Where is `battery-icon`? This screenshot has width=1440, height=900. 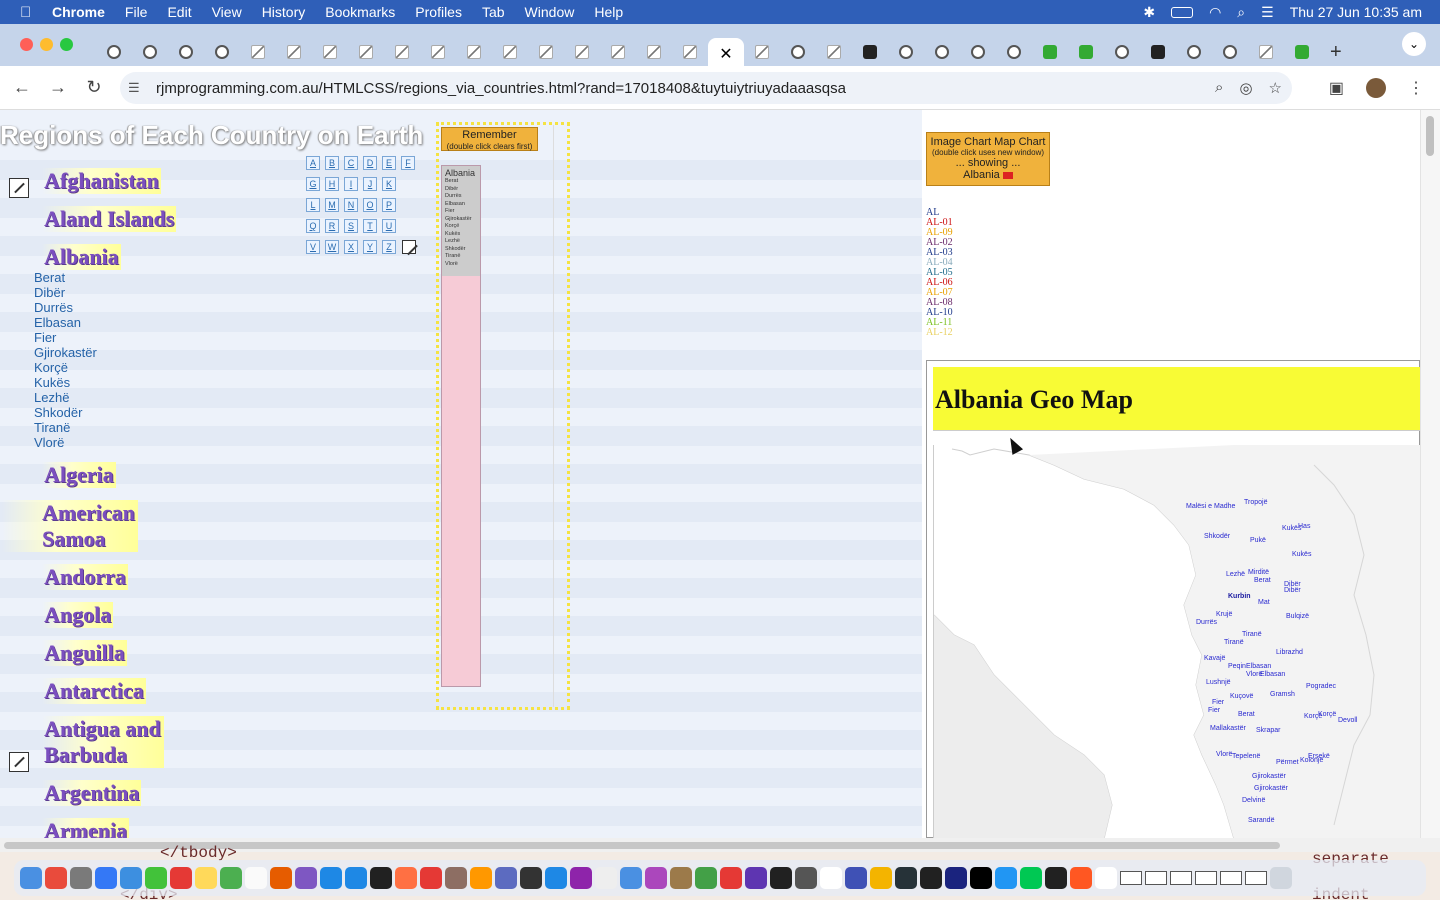
battery-icon is located at coordinates (1182, 12).